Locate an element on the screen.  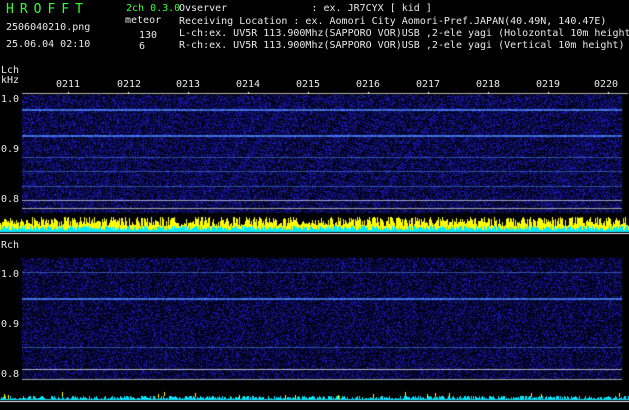
lch-ytick-1-0: 1.0 is located at coordinates (10, 99).